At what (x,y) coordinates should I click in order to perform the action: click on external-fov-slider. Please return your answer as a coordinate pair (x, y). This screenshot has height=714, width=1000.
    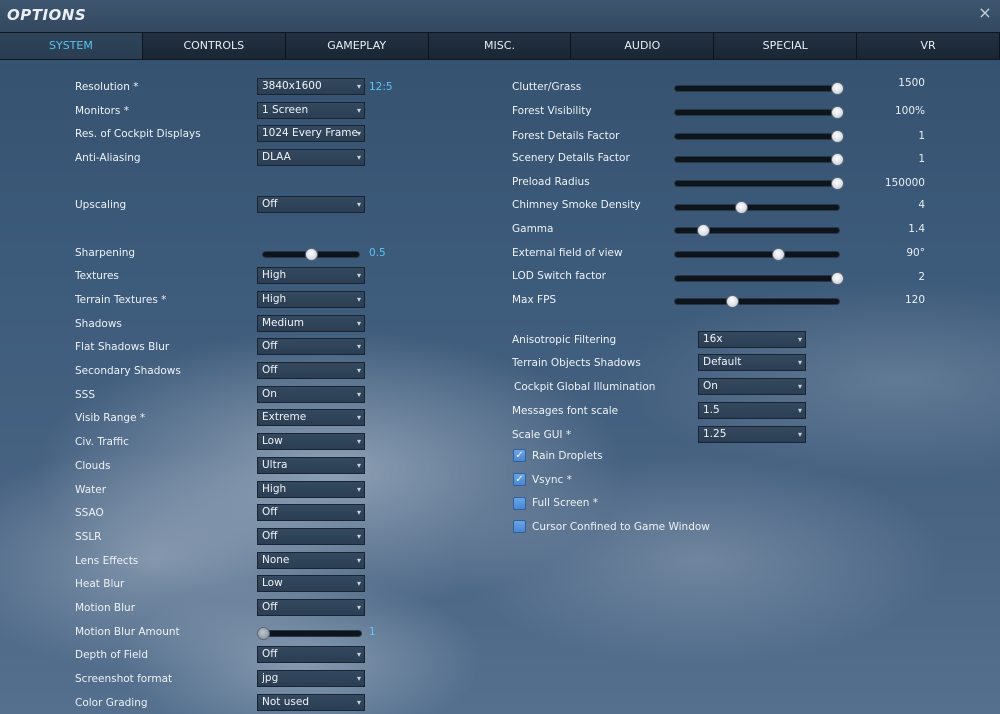
    Looking at the image, I should click on (757, 254).